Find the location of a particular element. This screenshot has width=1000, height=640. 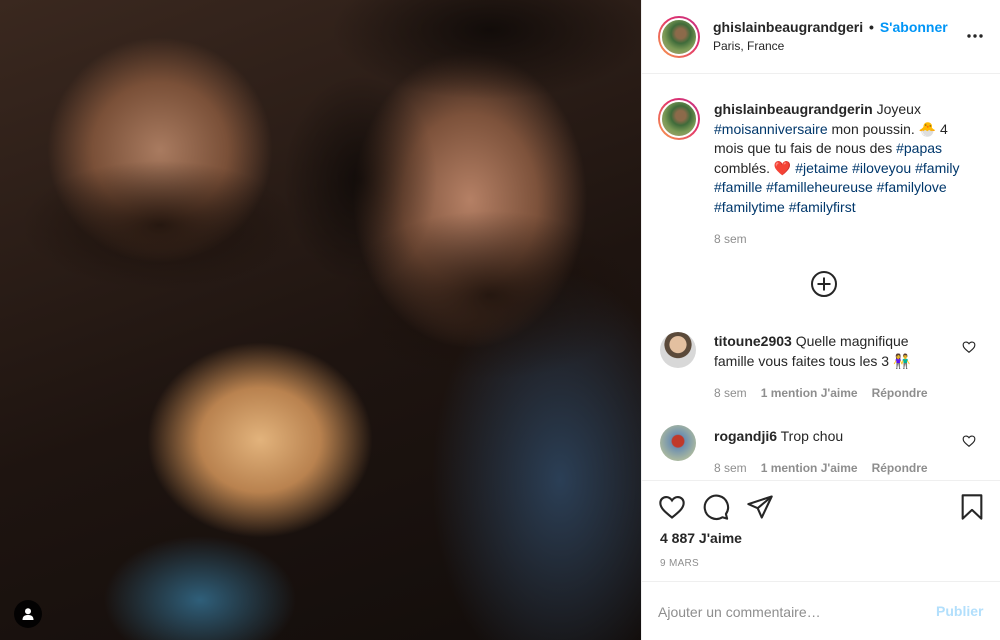

comment-input is located at coordinates (788, 612).